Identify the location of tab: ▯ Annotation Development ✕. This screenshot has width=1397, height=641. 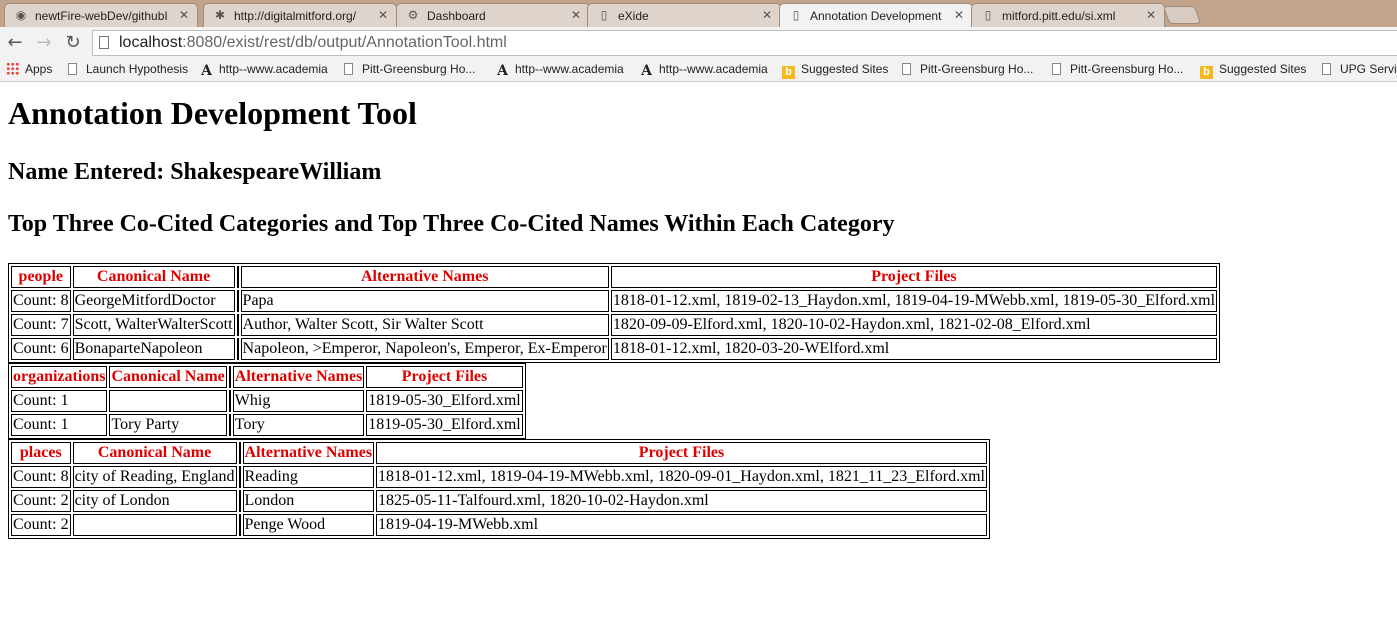
(876, 15).